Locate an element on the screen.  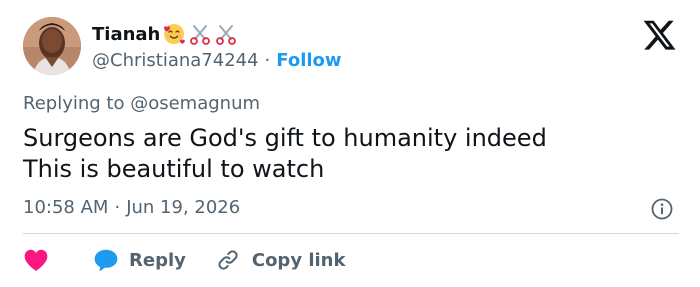
link-icon is located at coordinates (228, 260).